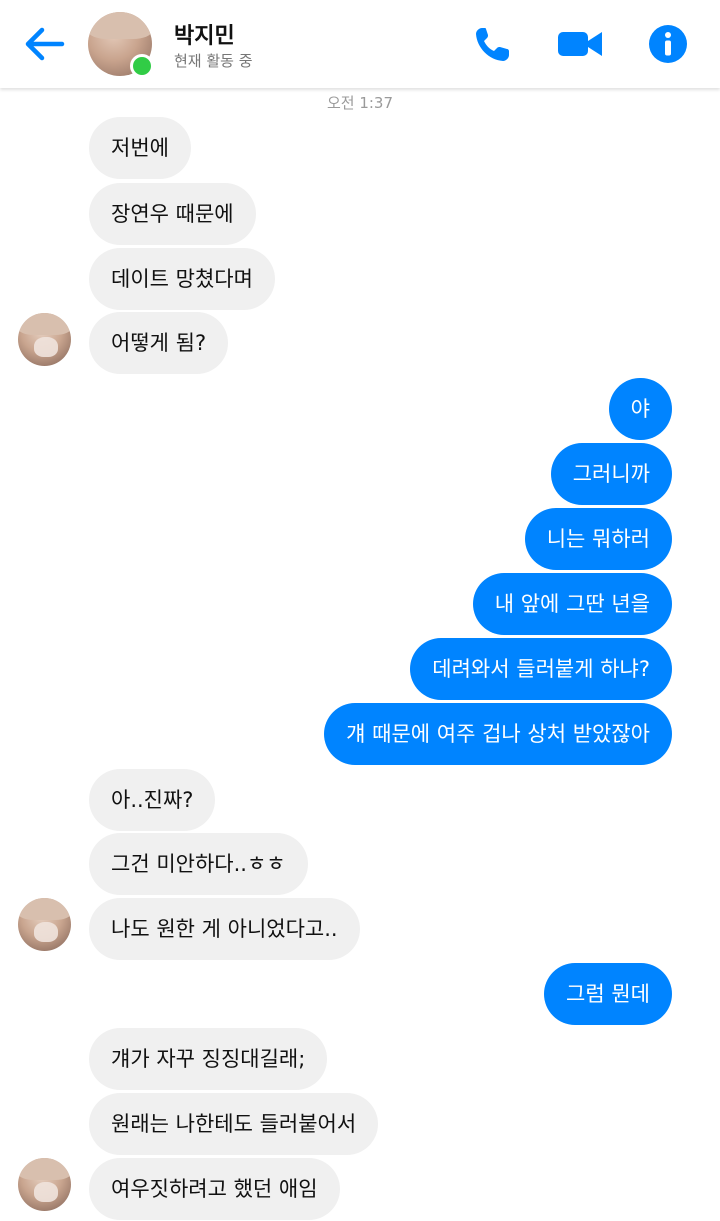 Image resolution: width=720 pixels, height=1221 pixels. Describe the element at coordinates (152, 800) in the screenshot. I see `incoming-message: 아..진짜?` at that location.